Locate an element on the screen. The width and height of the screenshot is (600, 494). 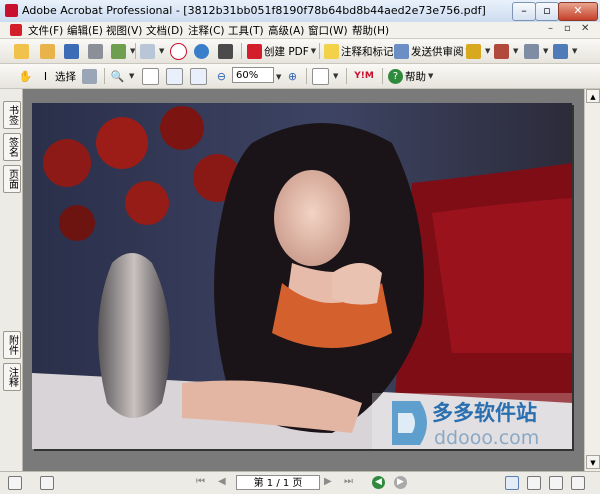
send-review-button: 发送供审阅▼ is located at coordinates (432, 51).